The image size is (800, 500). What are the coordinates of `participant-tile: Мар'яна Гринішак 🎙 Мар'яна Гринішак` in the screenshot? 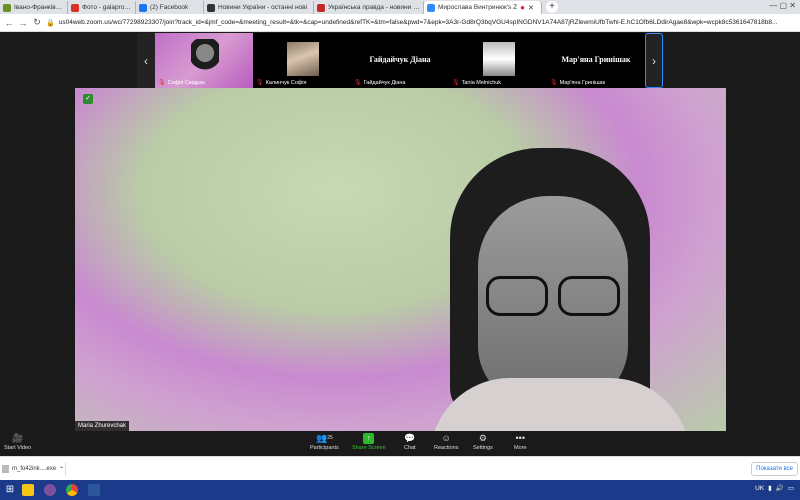 It's located at (596, 60).